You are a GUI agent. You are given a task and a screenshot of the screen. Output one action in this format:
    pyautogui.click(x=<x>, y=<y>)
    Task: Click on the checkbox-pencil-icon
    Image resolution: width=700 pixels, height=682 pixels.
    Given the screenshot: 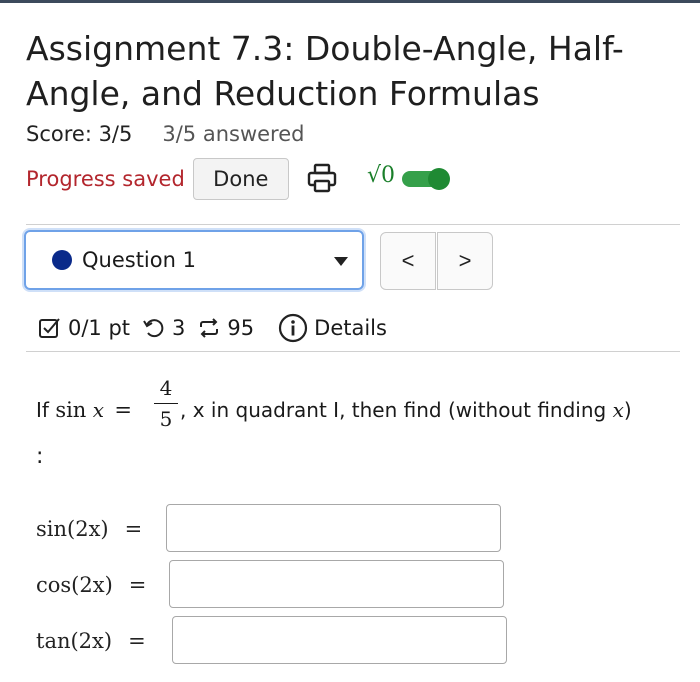 What is the action you would take?
    pyautogui.click(x=49, y=328)
    